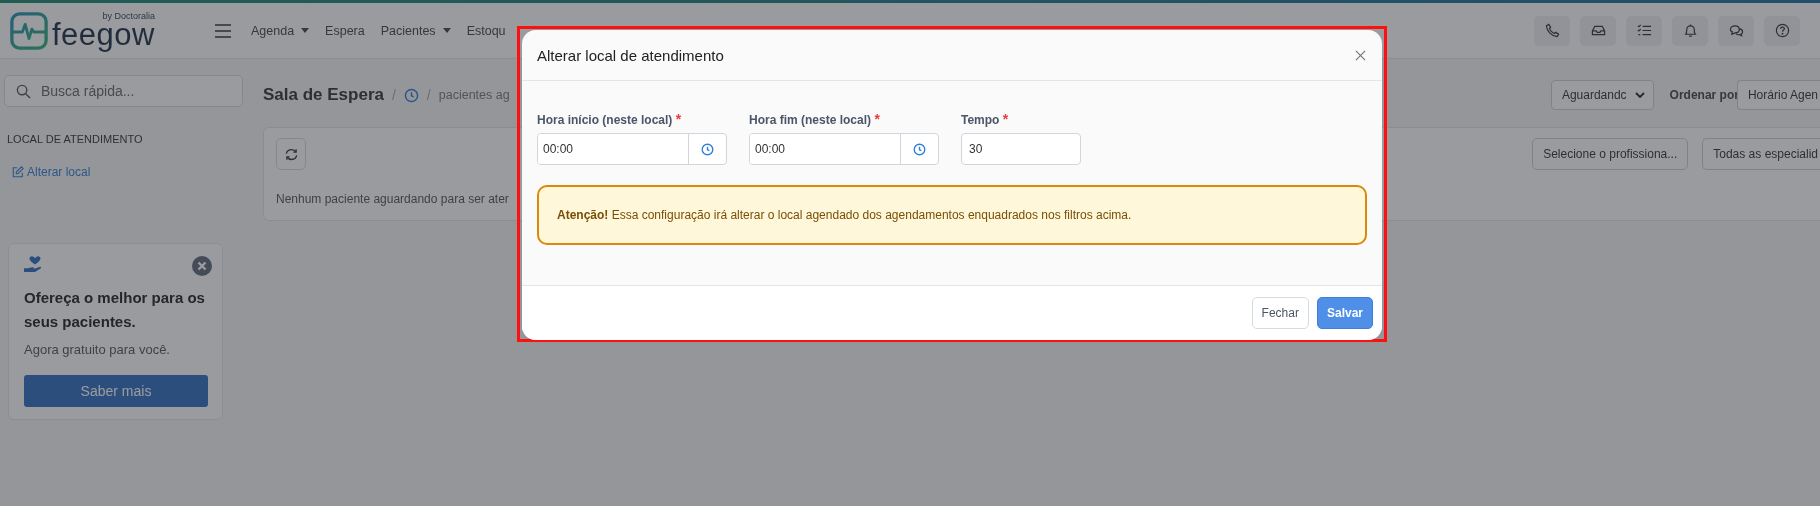 This screenshot has height=506, width=1820. Describe the element at coordinates (29, 30) in the screenshot. I see `logo-icon` at that location.